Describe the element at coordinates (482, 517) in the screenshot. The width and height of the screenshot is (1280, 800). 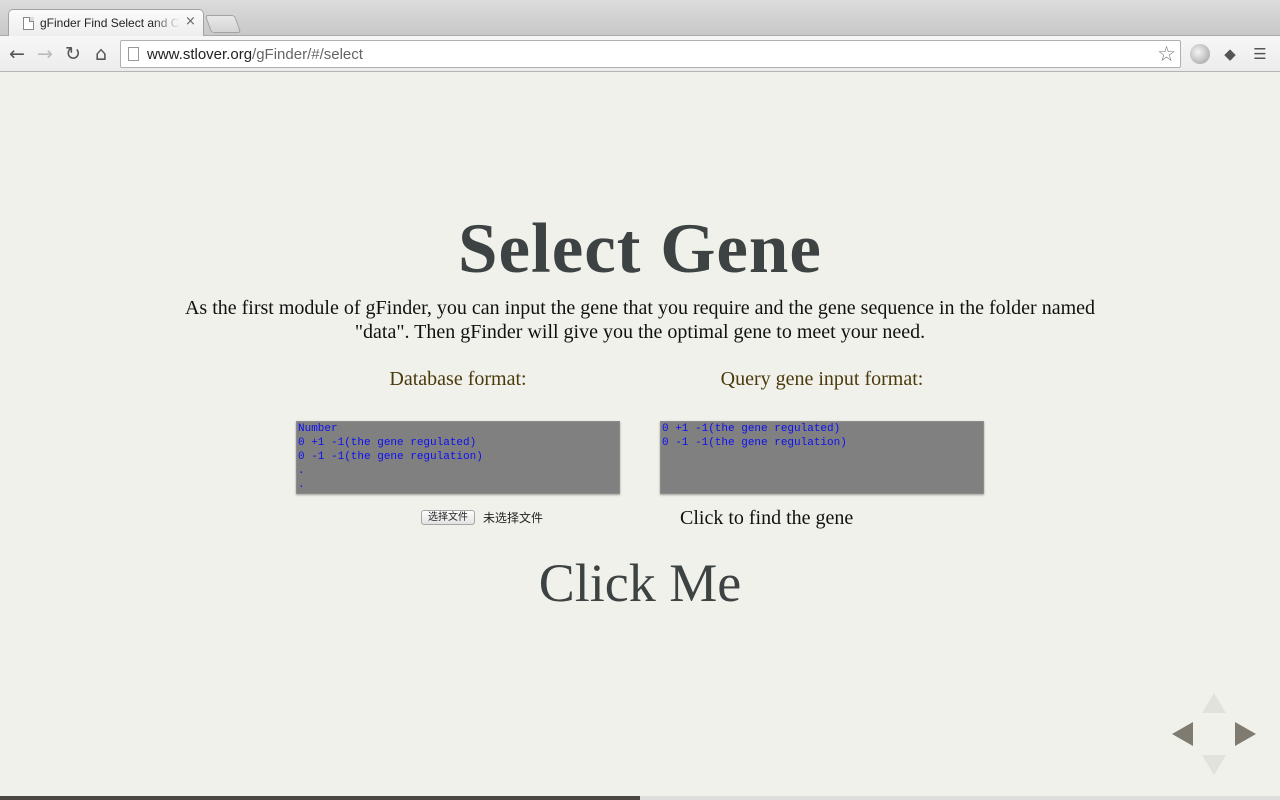
I see `file-input: 选择文件 未选择文件` at that location.